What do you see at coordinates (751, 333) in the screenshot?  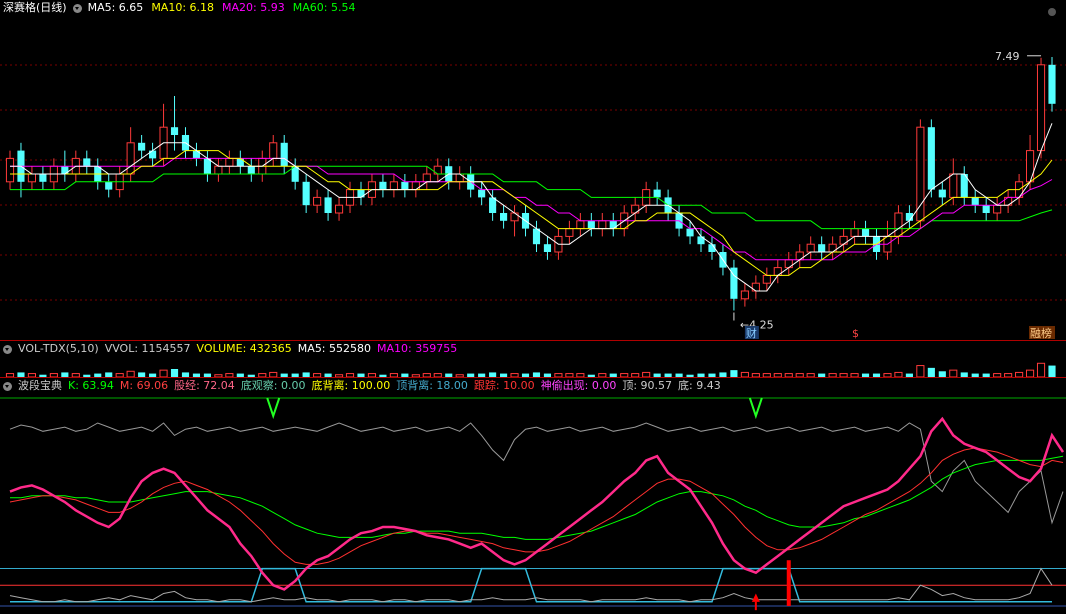 I see `event-marker: 财` at bounding box center [751, 333].